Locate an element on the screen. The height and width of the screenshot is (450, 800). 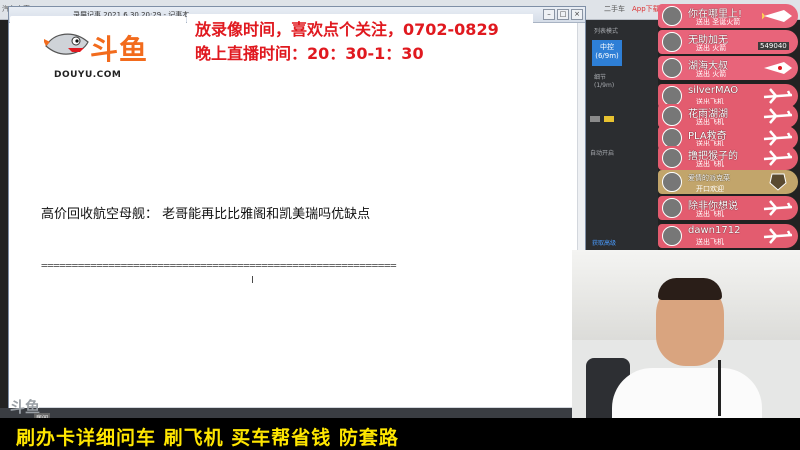
gift-sender: silverMAO is located at coordinates (713, 90).